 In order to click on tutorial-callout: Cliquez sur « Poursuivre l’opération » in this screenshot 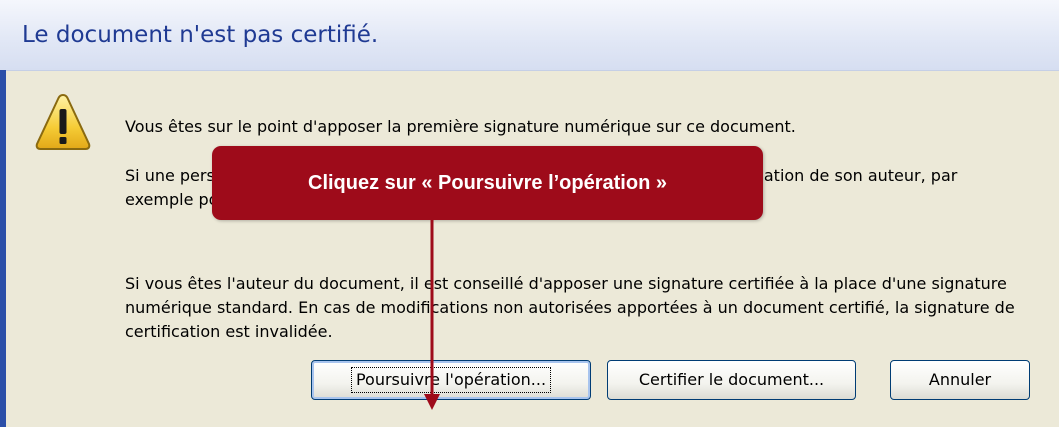, I will do `click(487, 183)`.